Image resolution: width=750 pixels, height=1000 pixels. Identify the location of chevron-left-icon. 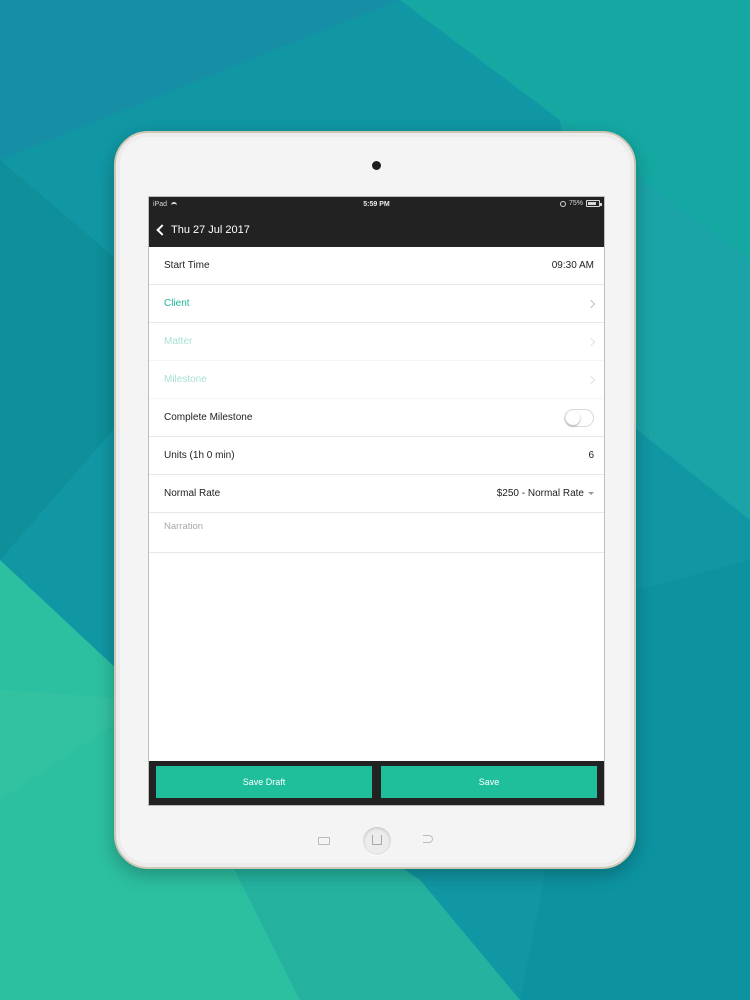
(162, 230).